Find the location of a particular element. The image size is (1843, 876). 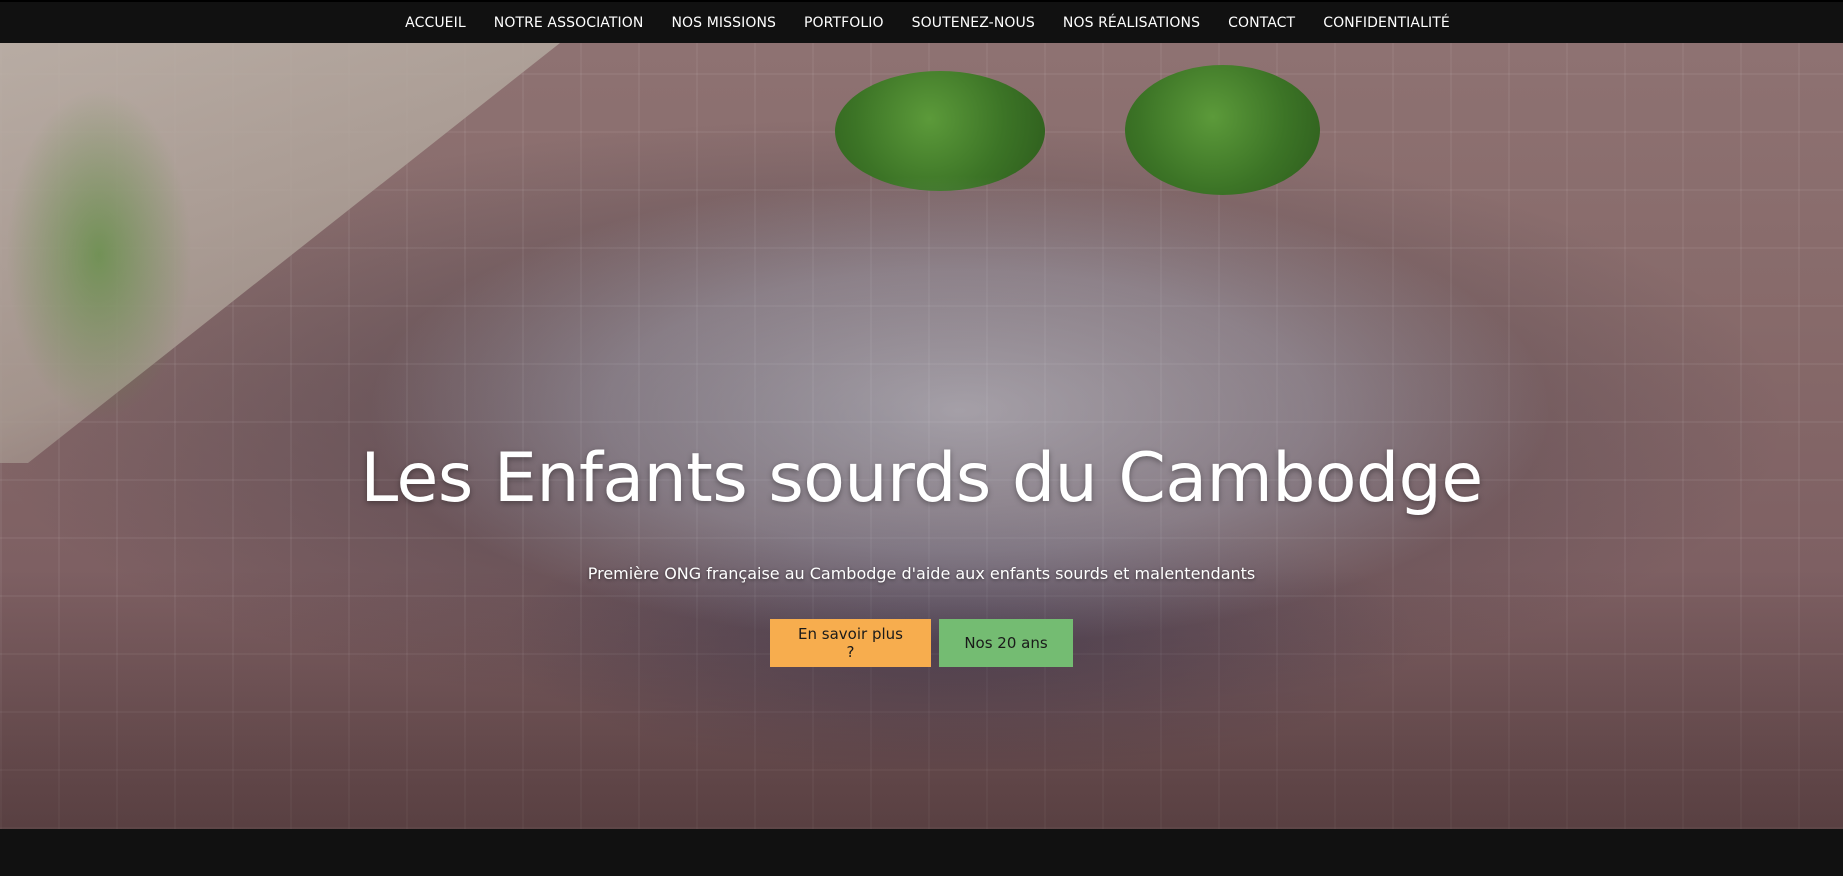

nav-item-soutenez-nous: SOUTENEZ-NOUS is located at coordinates (973, 23).